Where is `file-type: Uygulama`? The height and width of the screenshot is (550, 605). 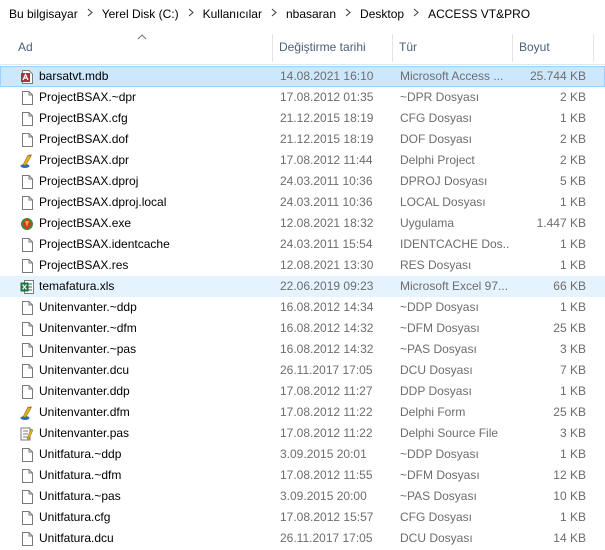
file-type: Uygulama is located at coordinates (427, 223).